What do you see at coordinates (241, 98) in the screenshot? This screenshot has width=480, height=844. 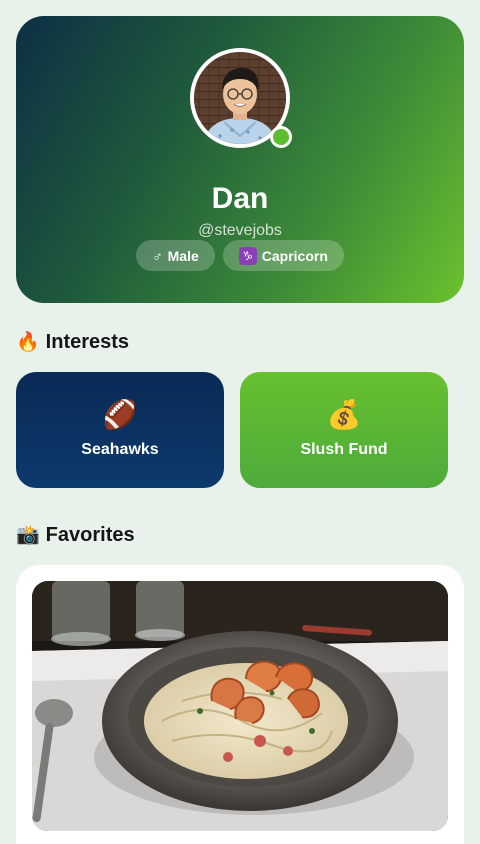 I see `avatar` at bounding box center [241, 98].